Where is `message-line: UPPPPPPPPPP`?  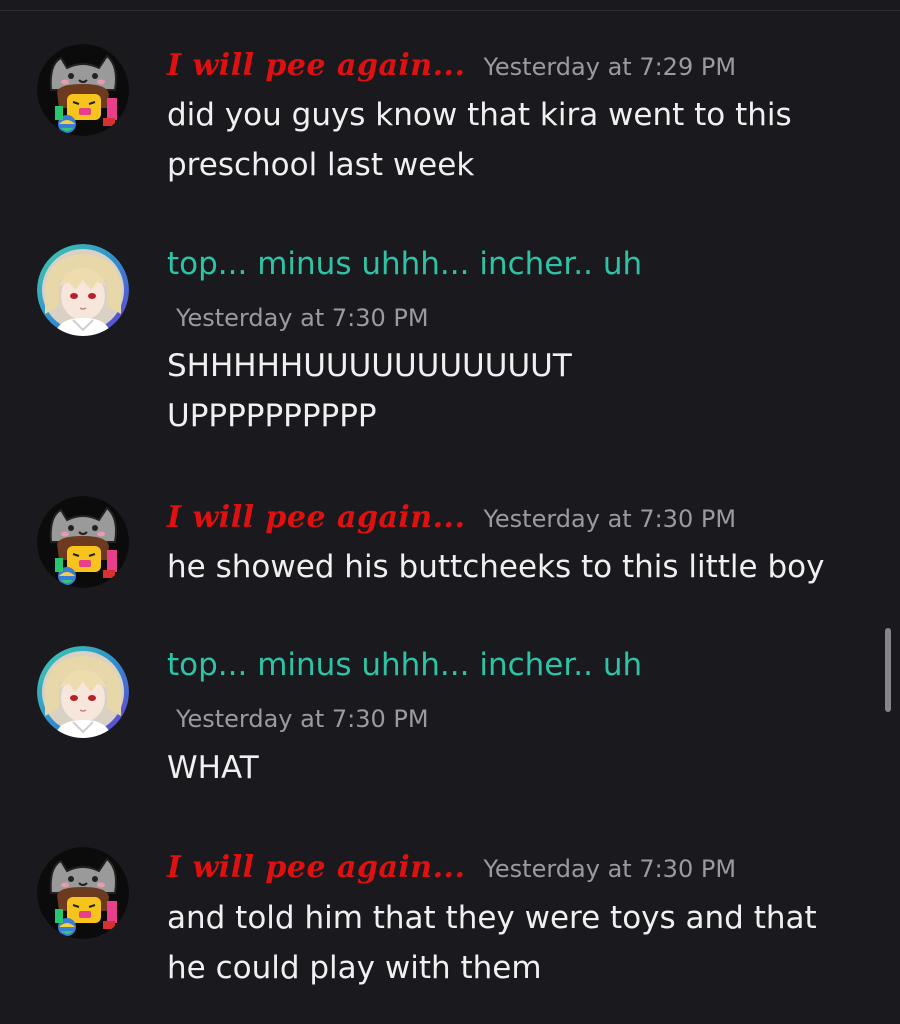 message-line: UPPPPPPPPPP is located at coordinates (272, 416).